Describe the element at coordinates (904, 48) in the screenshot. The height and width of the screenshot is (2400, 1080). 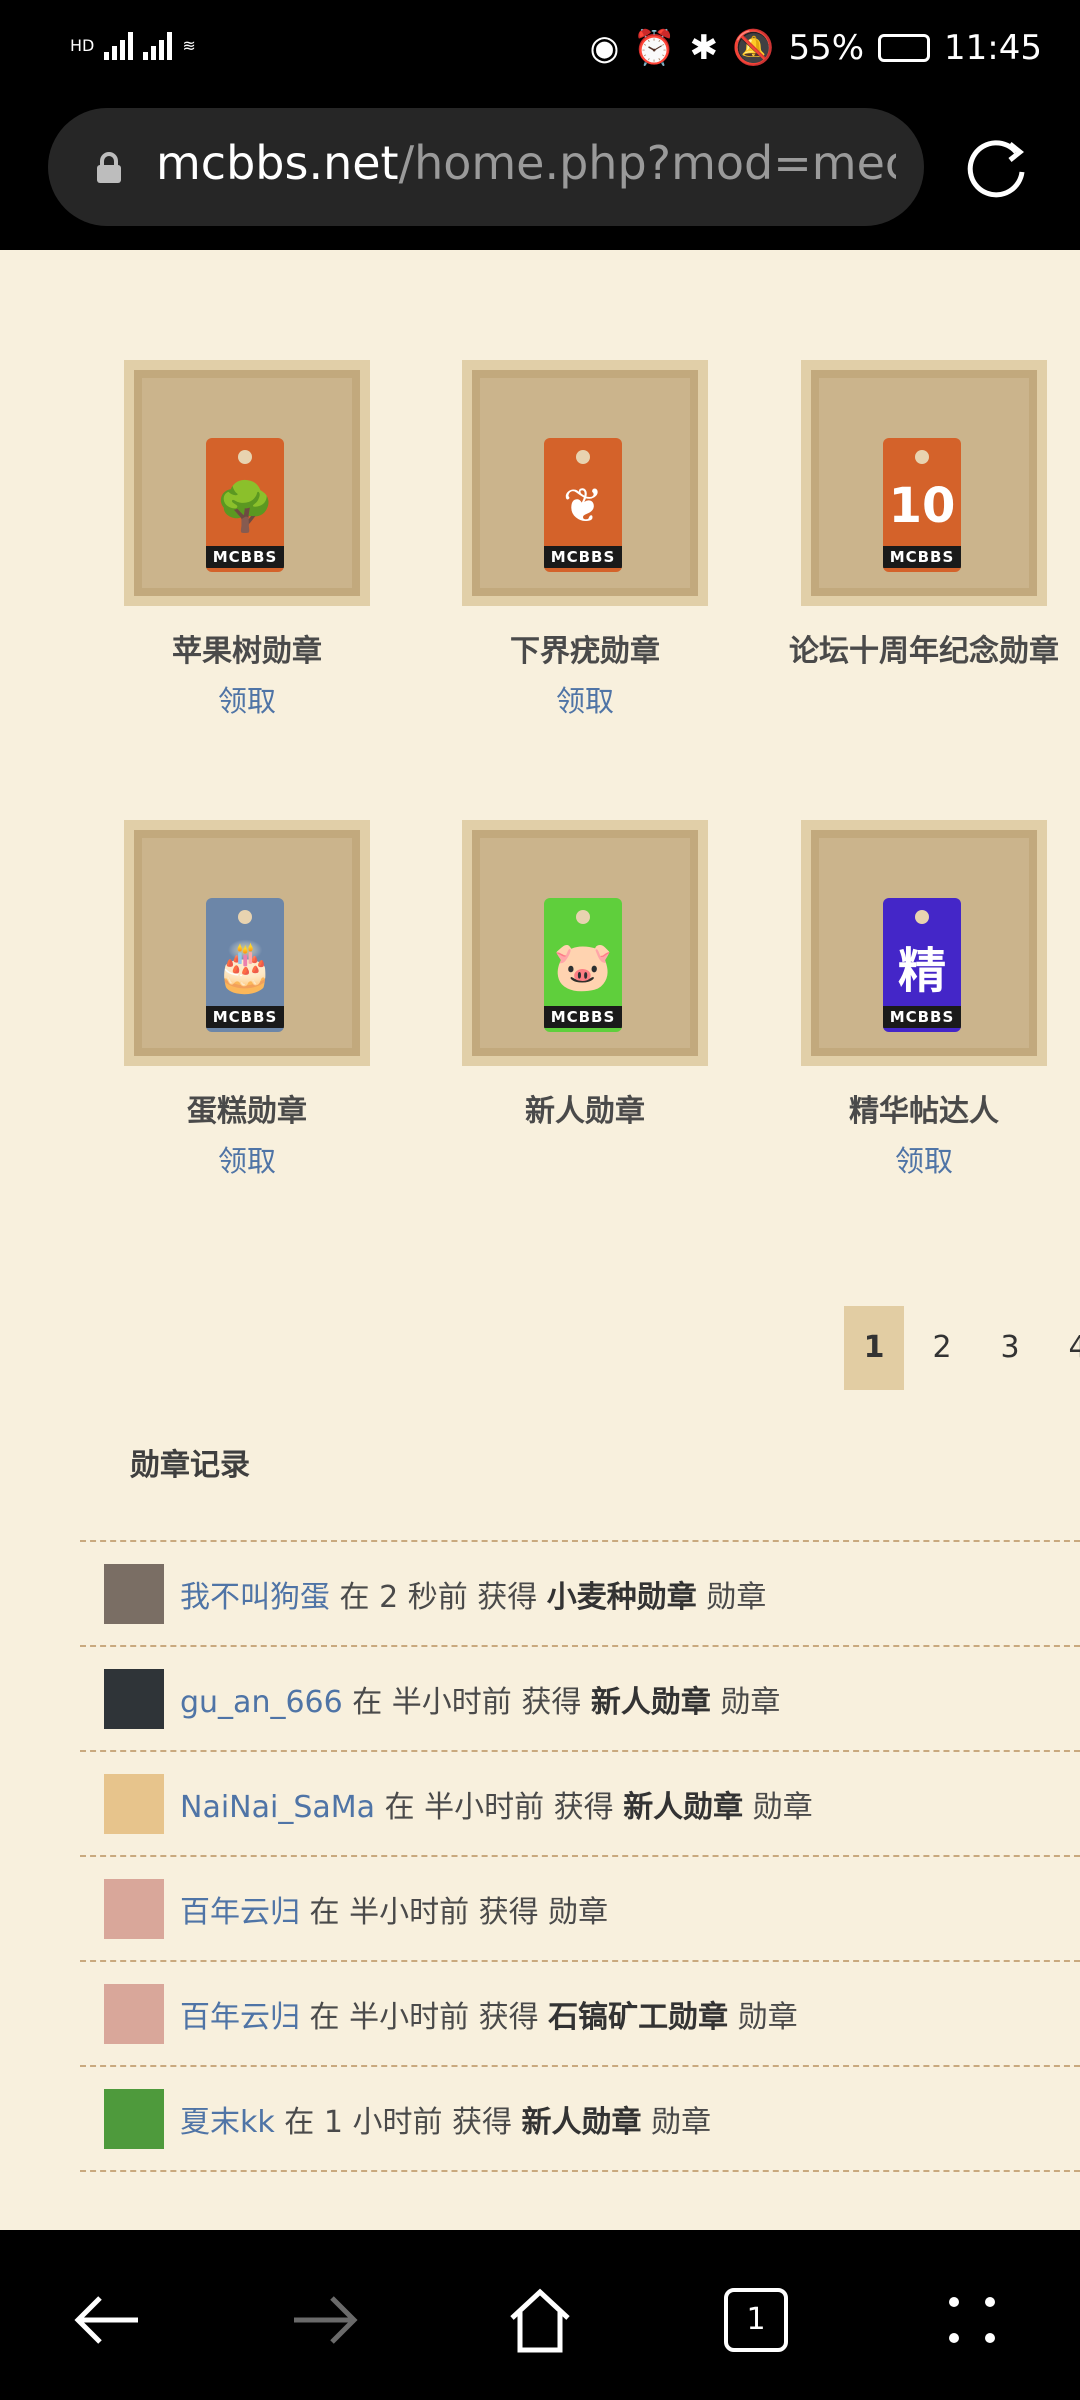
I see `battery-icon` at that location.